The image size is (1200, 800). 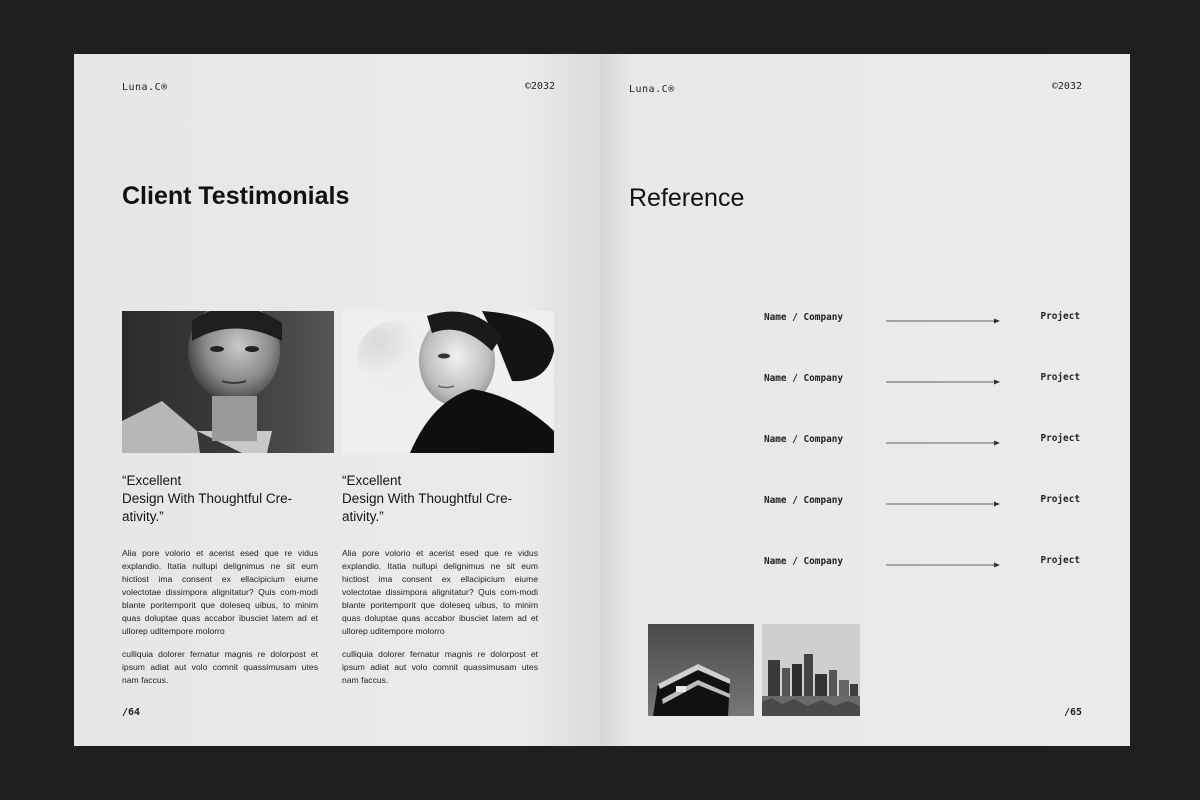 I want to click on reference-row-1: Name / Company Project, so click(x=922, y=318).